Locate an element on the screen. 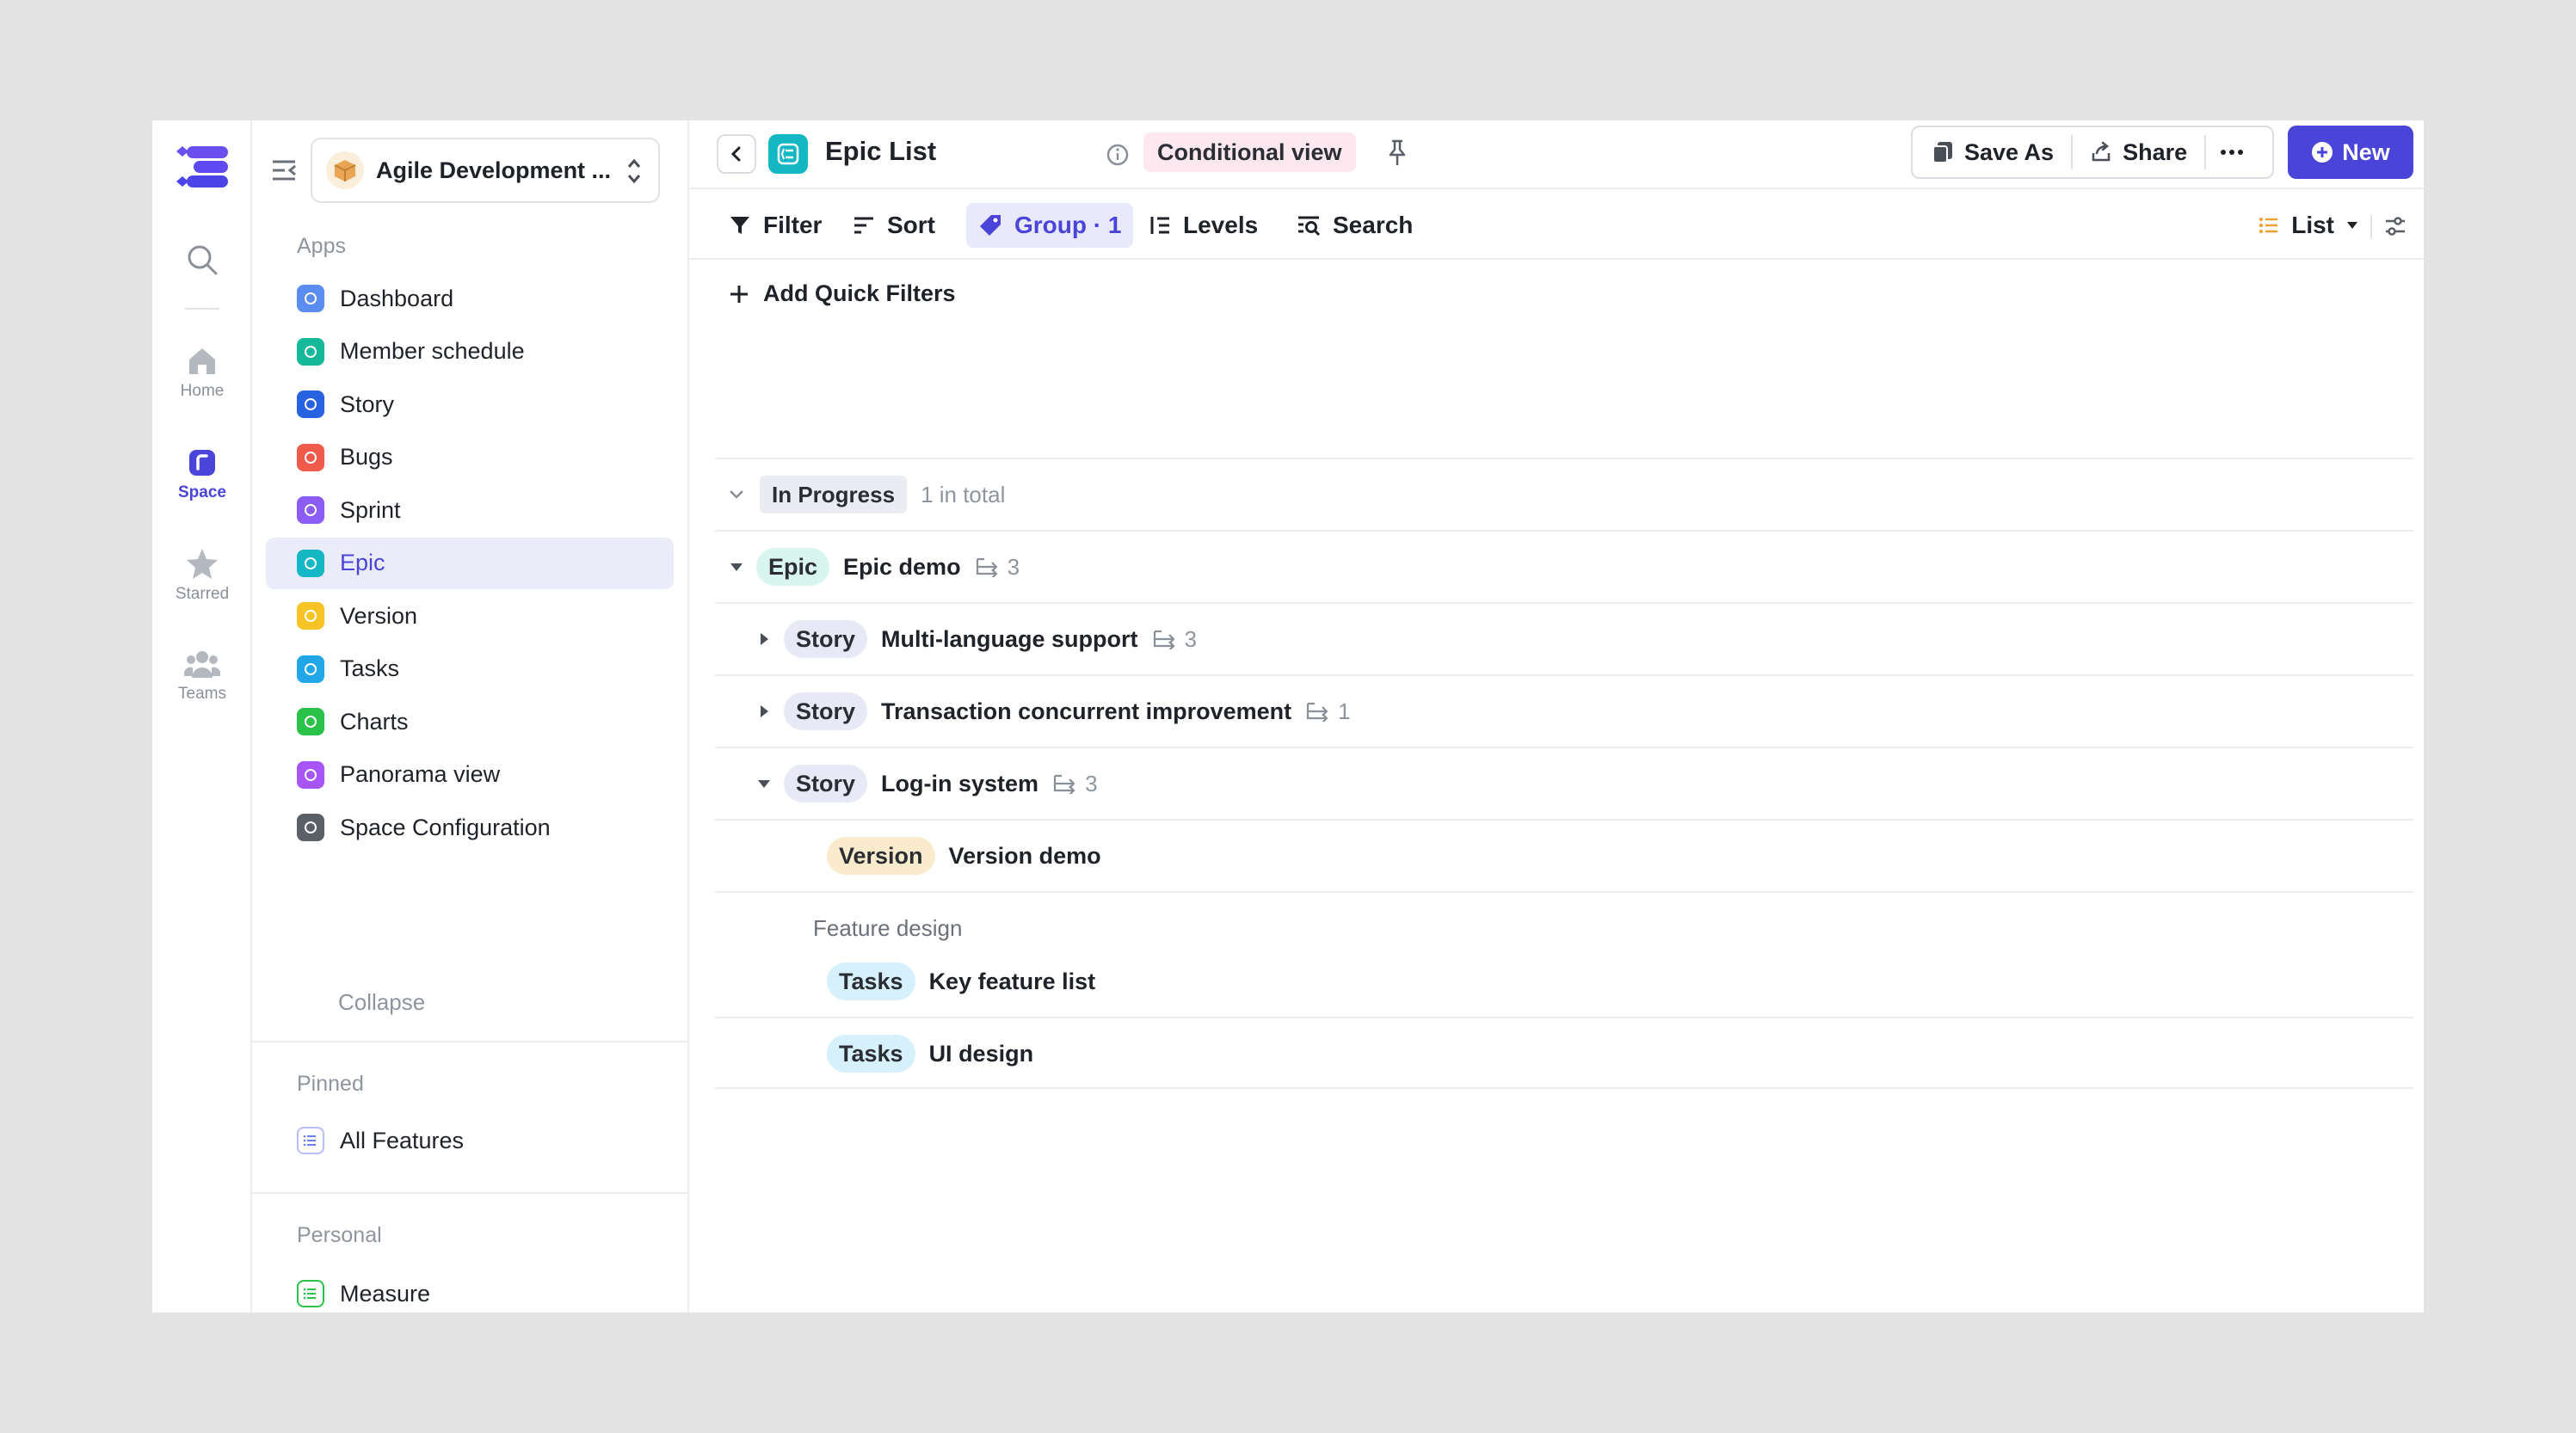  search-button: Search is located at coordinates (1355, 226).